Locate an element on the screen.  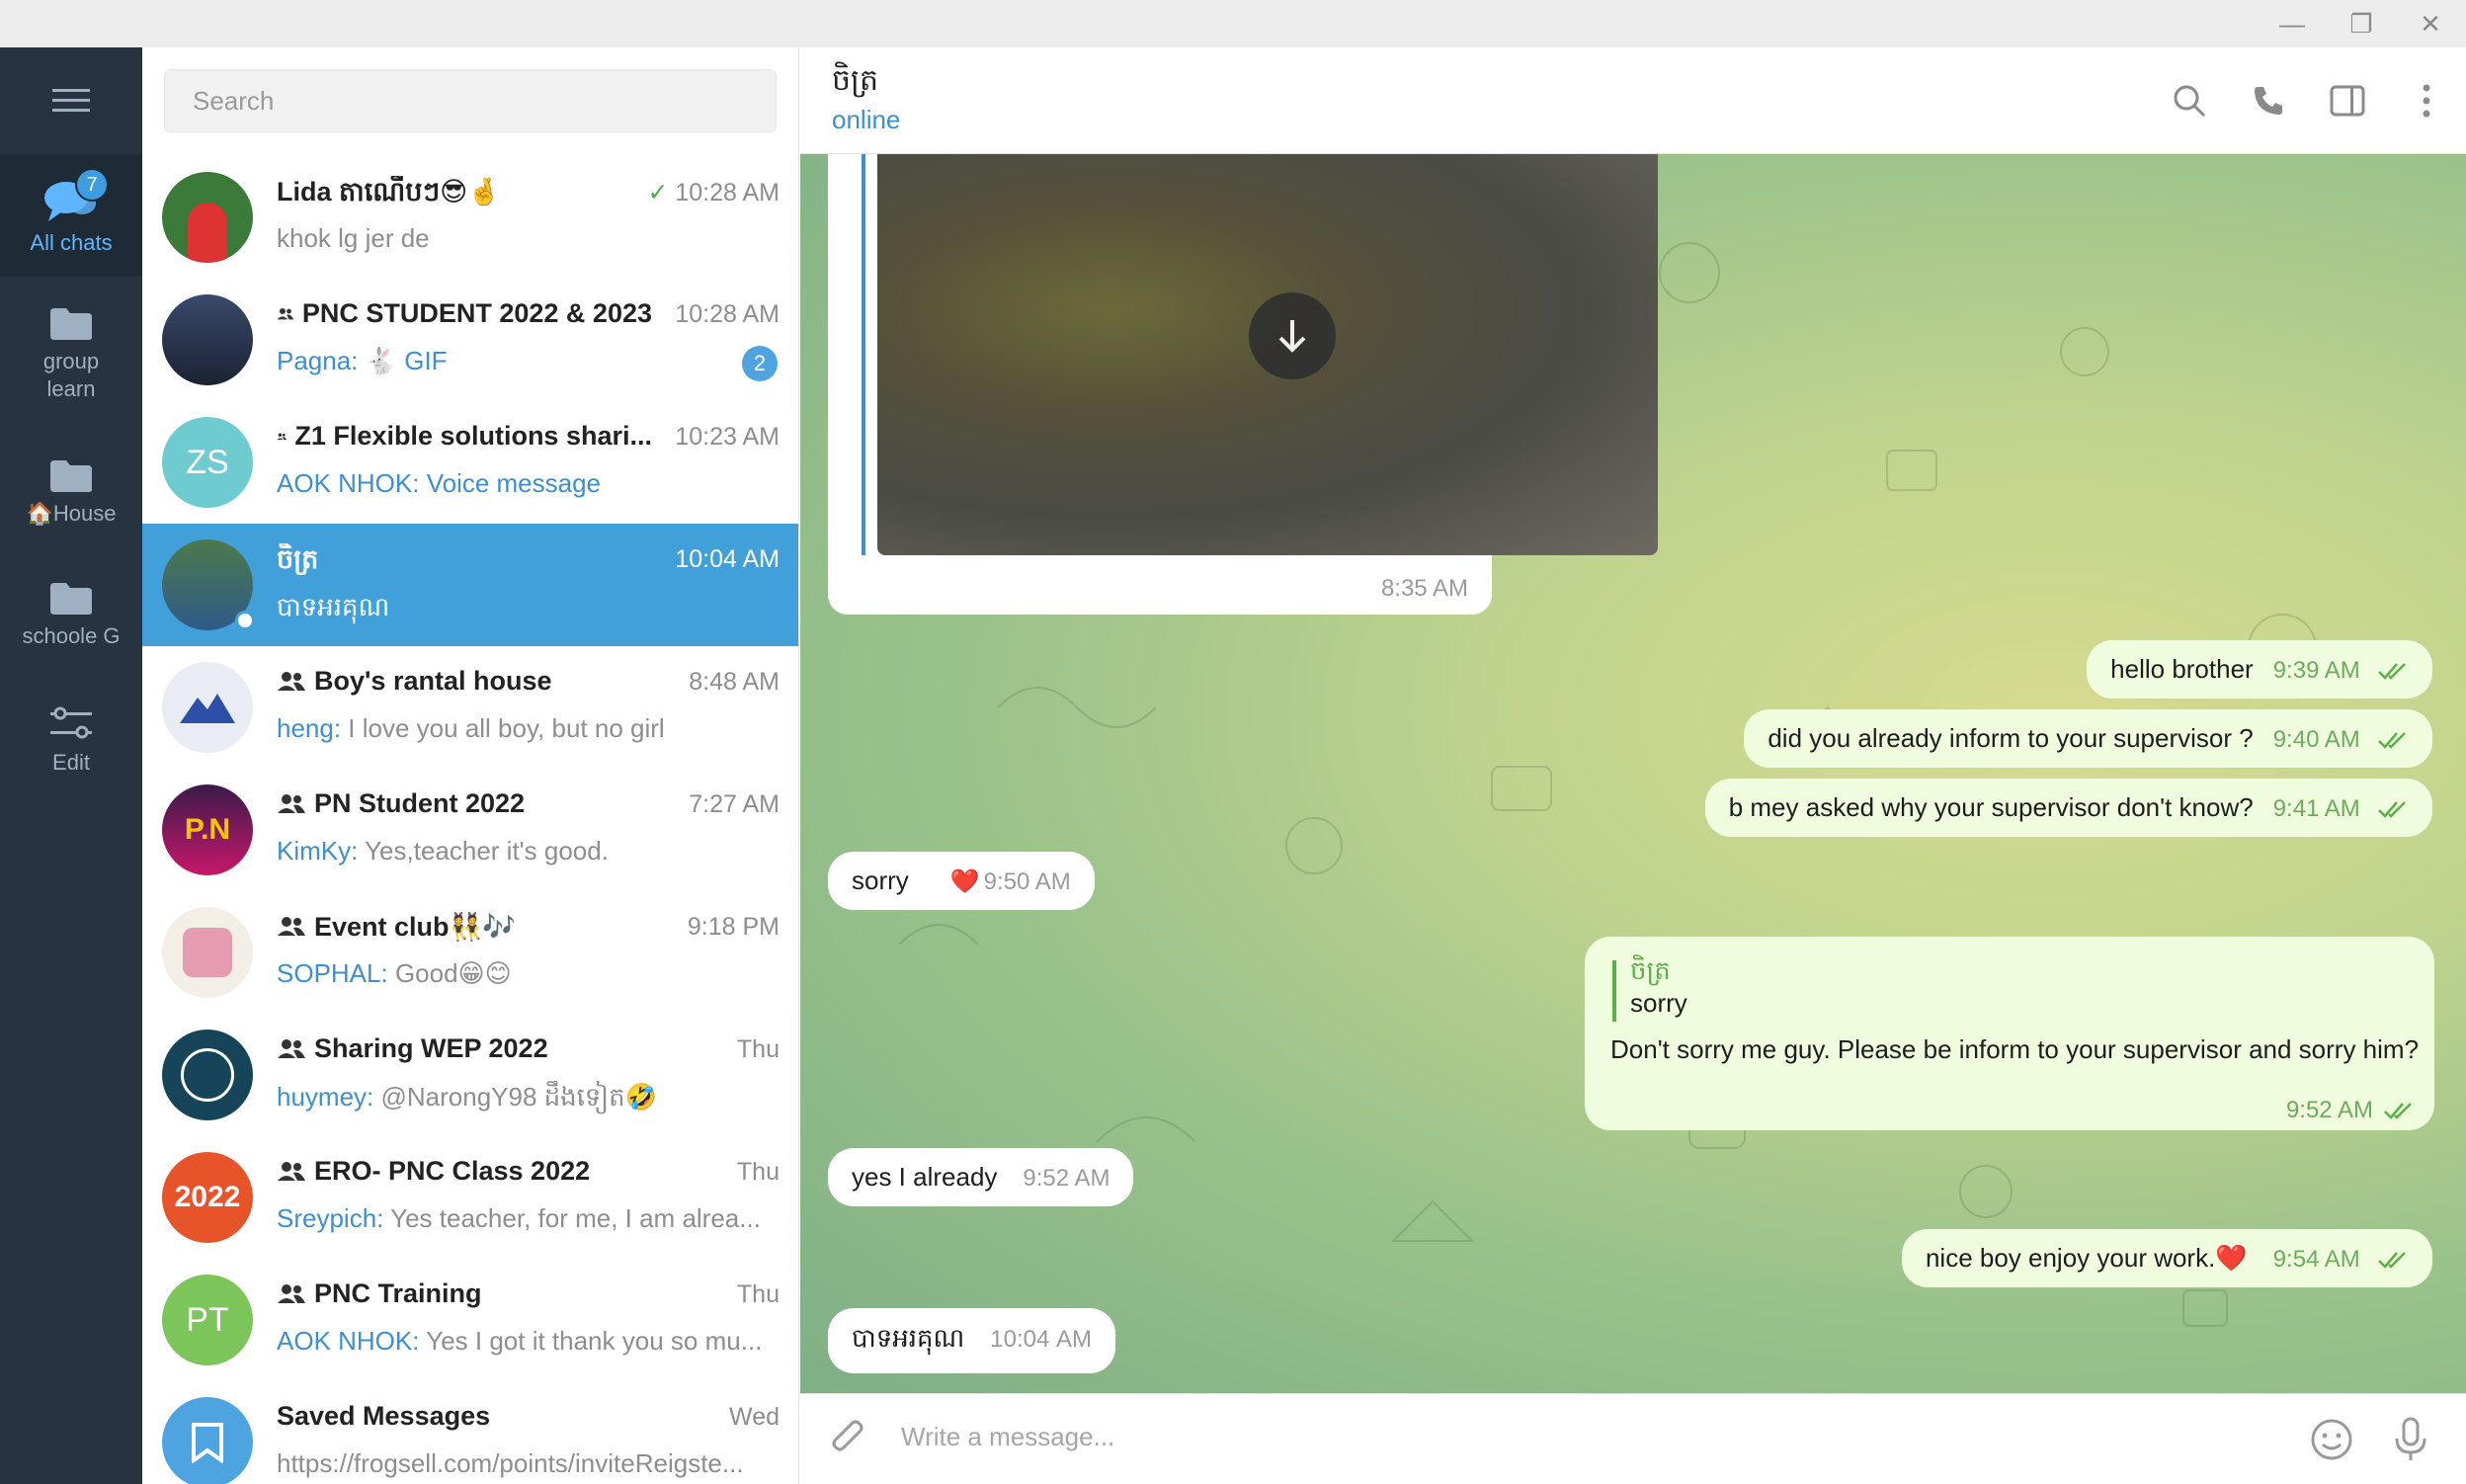
microphone-icon is located at coordinates (2411, 1438).